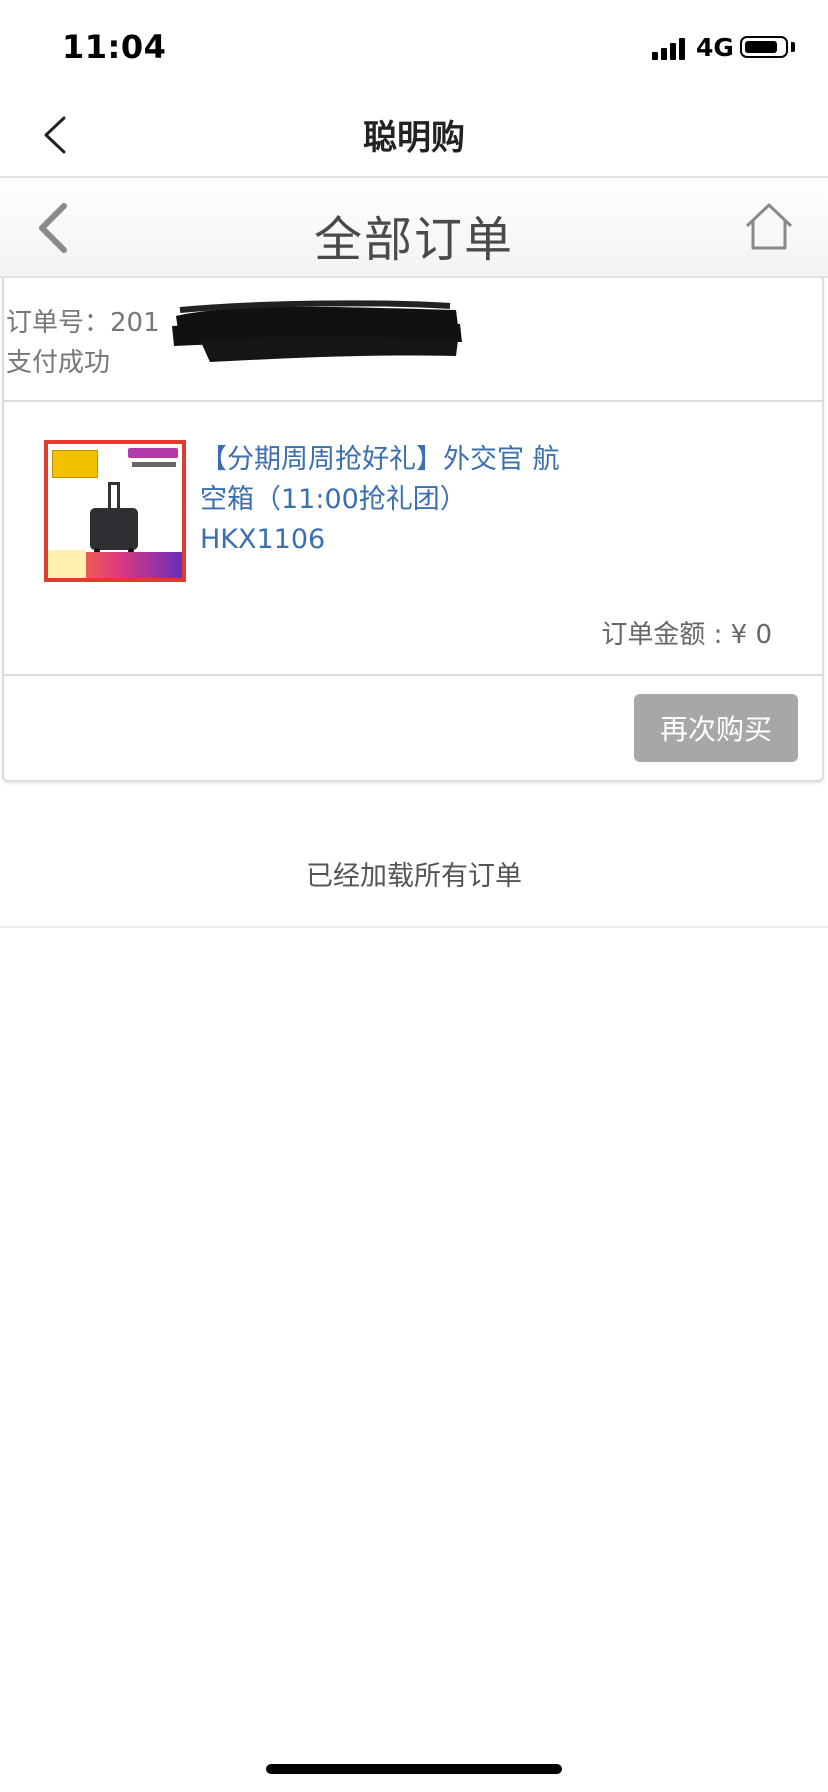 Image resolution: width=828 pixels, height=1792 pixels. What do you see at coordinates (764, 47) in the screenshot?
I see `battery-icon` at bounding box center [764, 47].